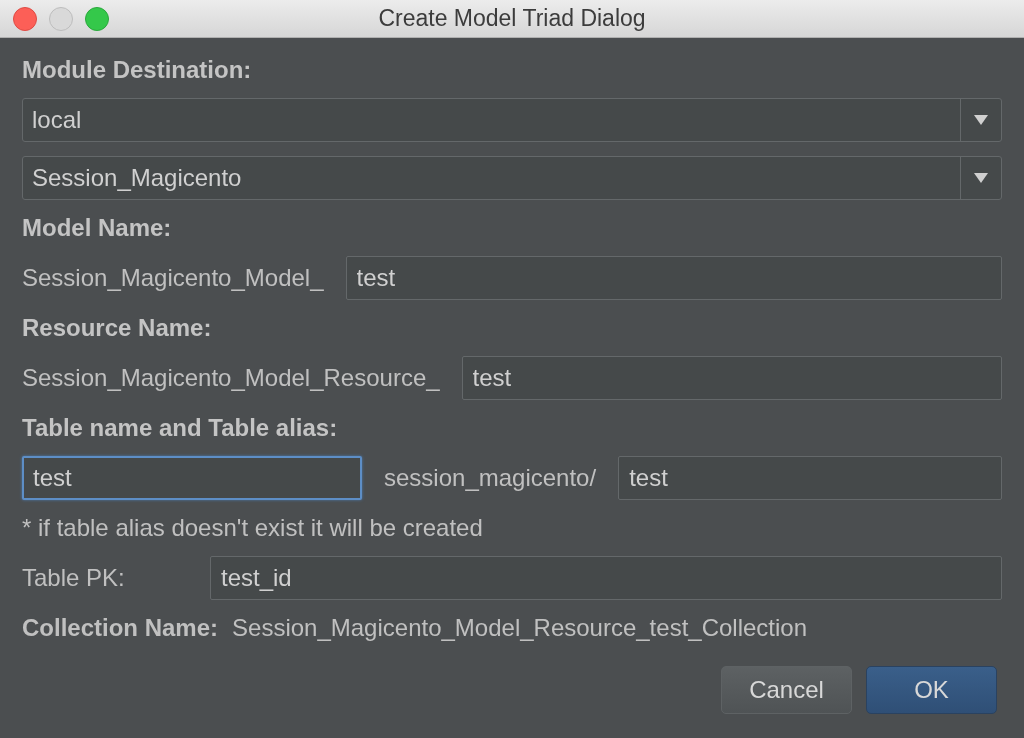  What do you see at coordinates (97, 228) in the screenshot?
I see `section-label: Model Name:` at bounding box center [97, 228].